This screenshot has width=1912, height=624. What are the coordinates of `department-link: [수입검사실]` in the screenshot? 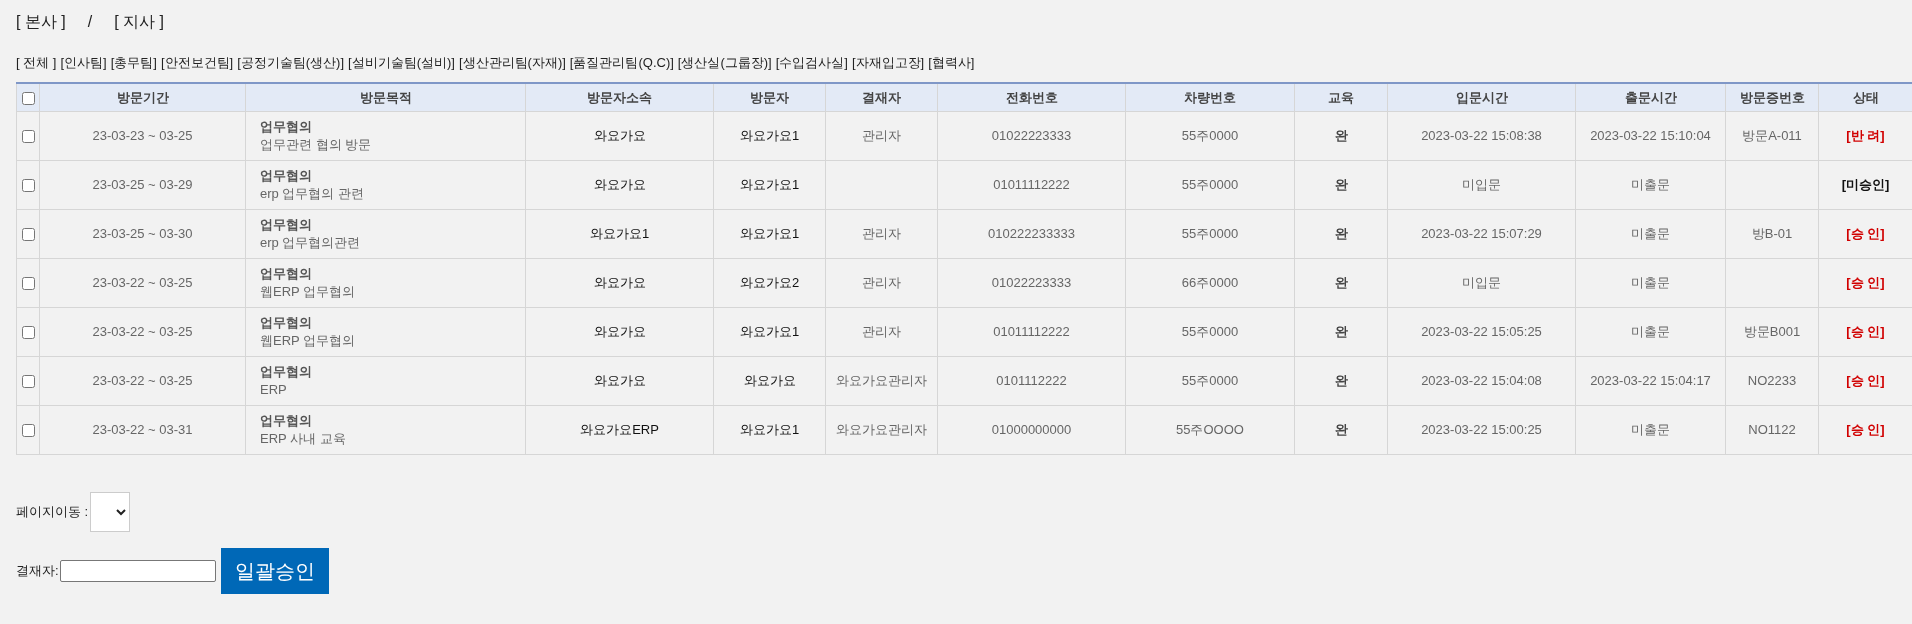 It's located at (811, 63).